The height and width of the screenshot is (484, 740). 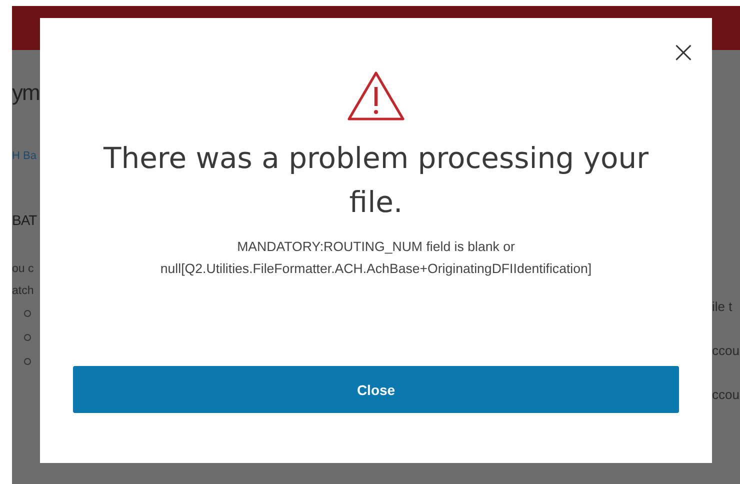 What do you see at coordinates (376, 96) in the screenshot?
I see `warning-icon` at bounding box center [376, 96].